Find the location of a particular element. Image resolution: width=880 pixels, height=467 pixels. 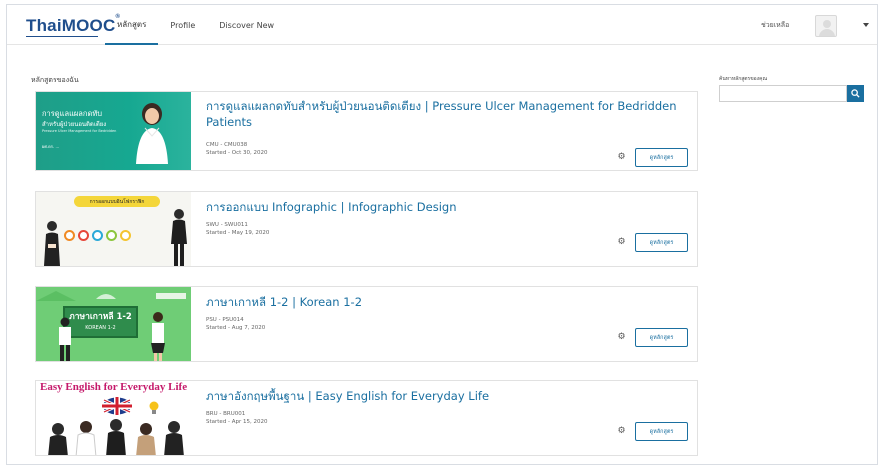

thumb-banner: การออกแบบอินโฟกราฟิก is located at coordinates (117, 201).